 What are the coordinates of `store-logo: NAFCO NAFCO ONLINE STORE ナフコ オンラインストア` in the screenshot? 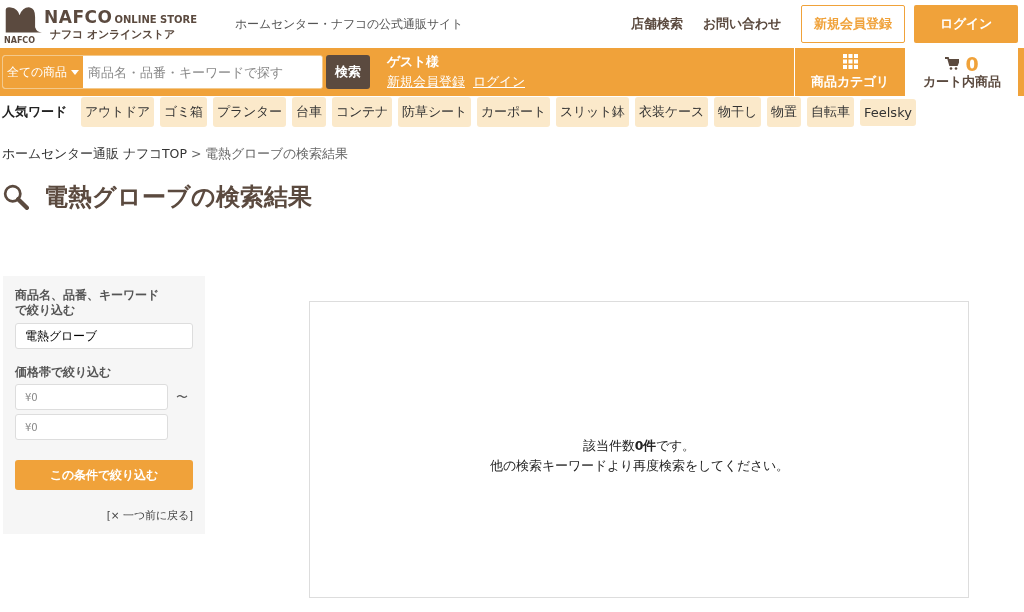 It's located at (106, 24).